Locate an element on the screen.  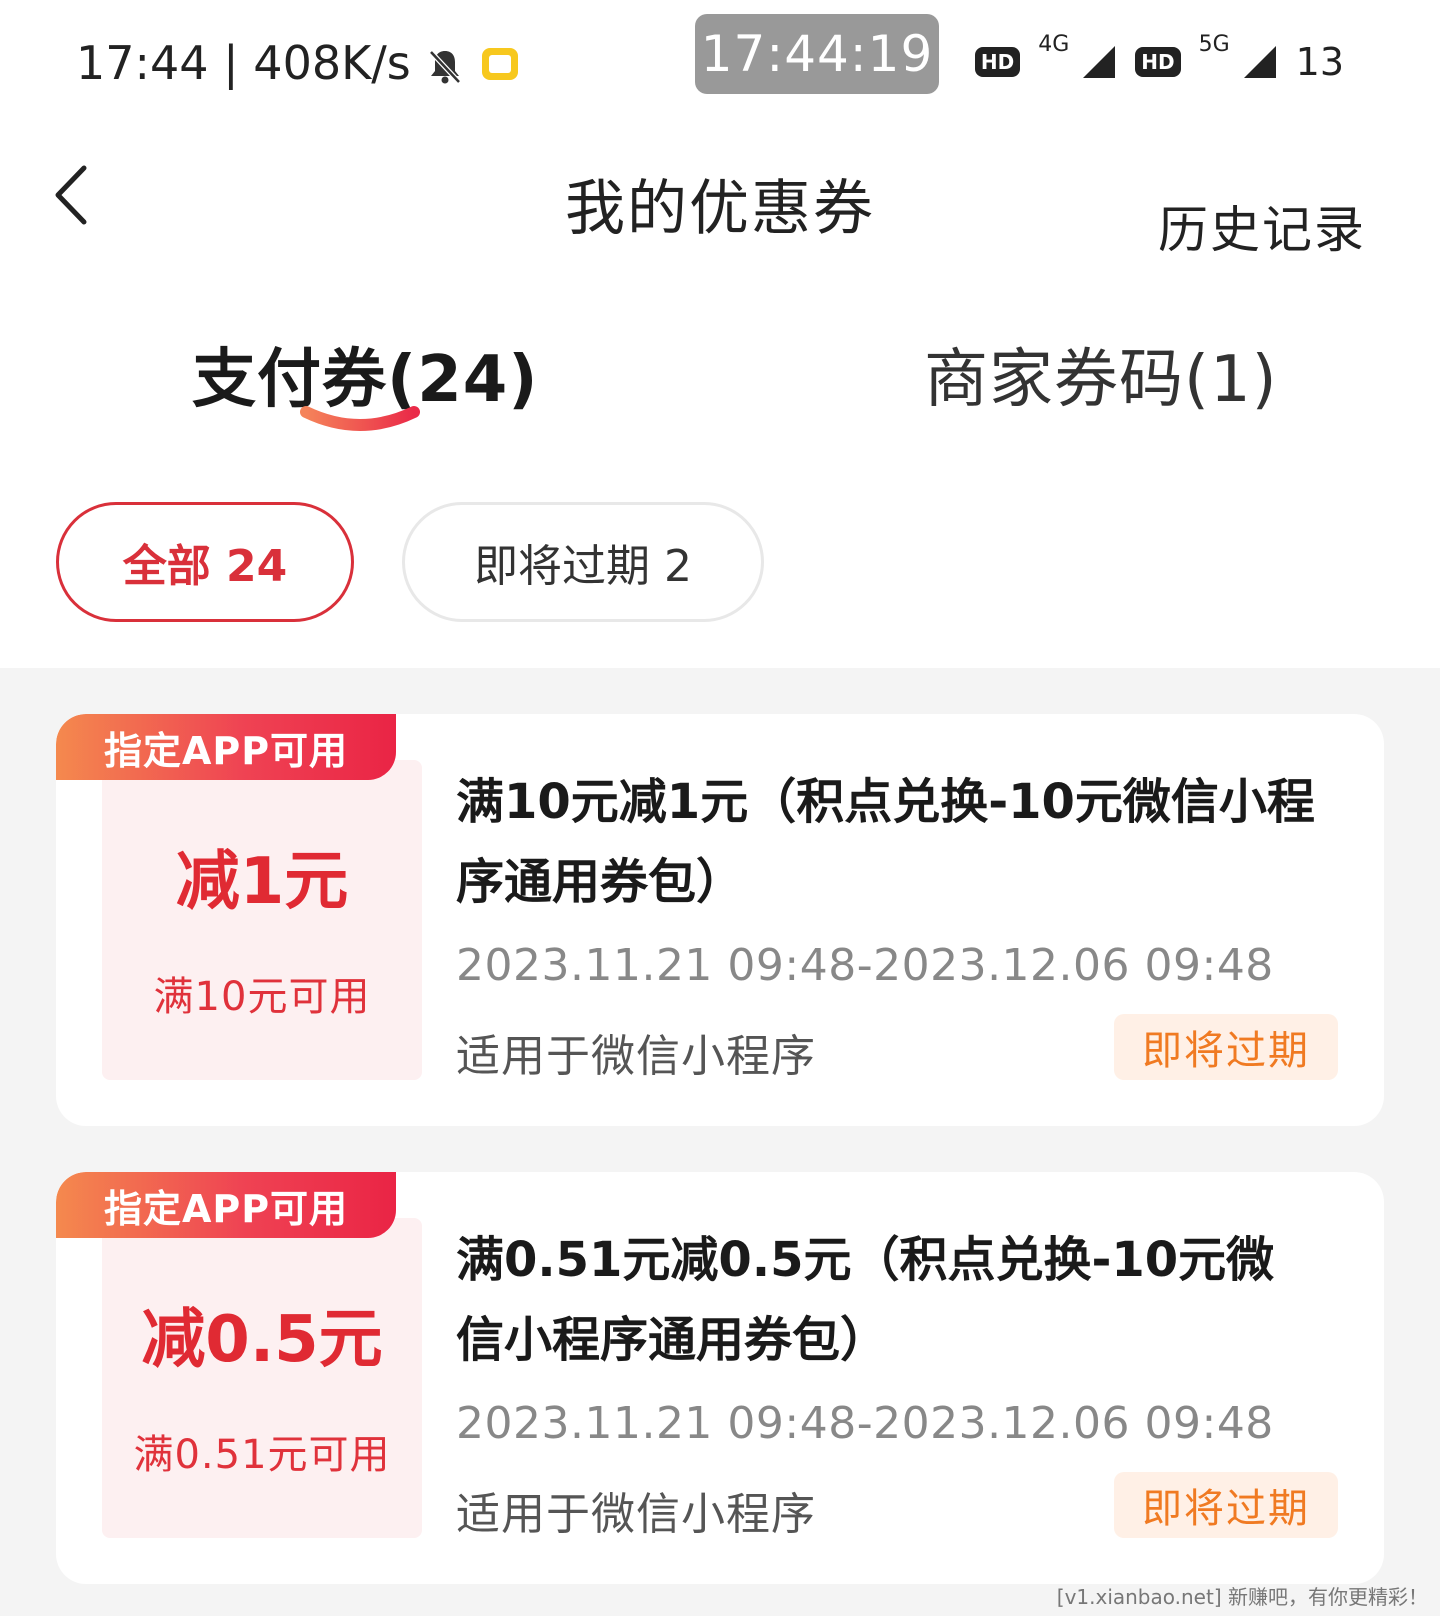
network-type-label: 5G is located at coordinates (1214, 44).